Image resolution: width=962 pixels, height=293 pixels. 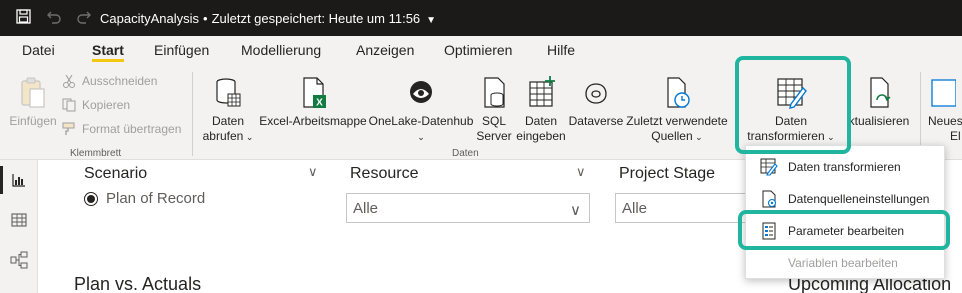 I want to click on transform-data-label-line2: transformieren, so click(x=786, y=136).